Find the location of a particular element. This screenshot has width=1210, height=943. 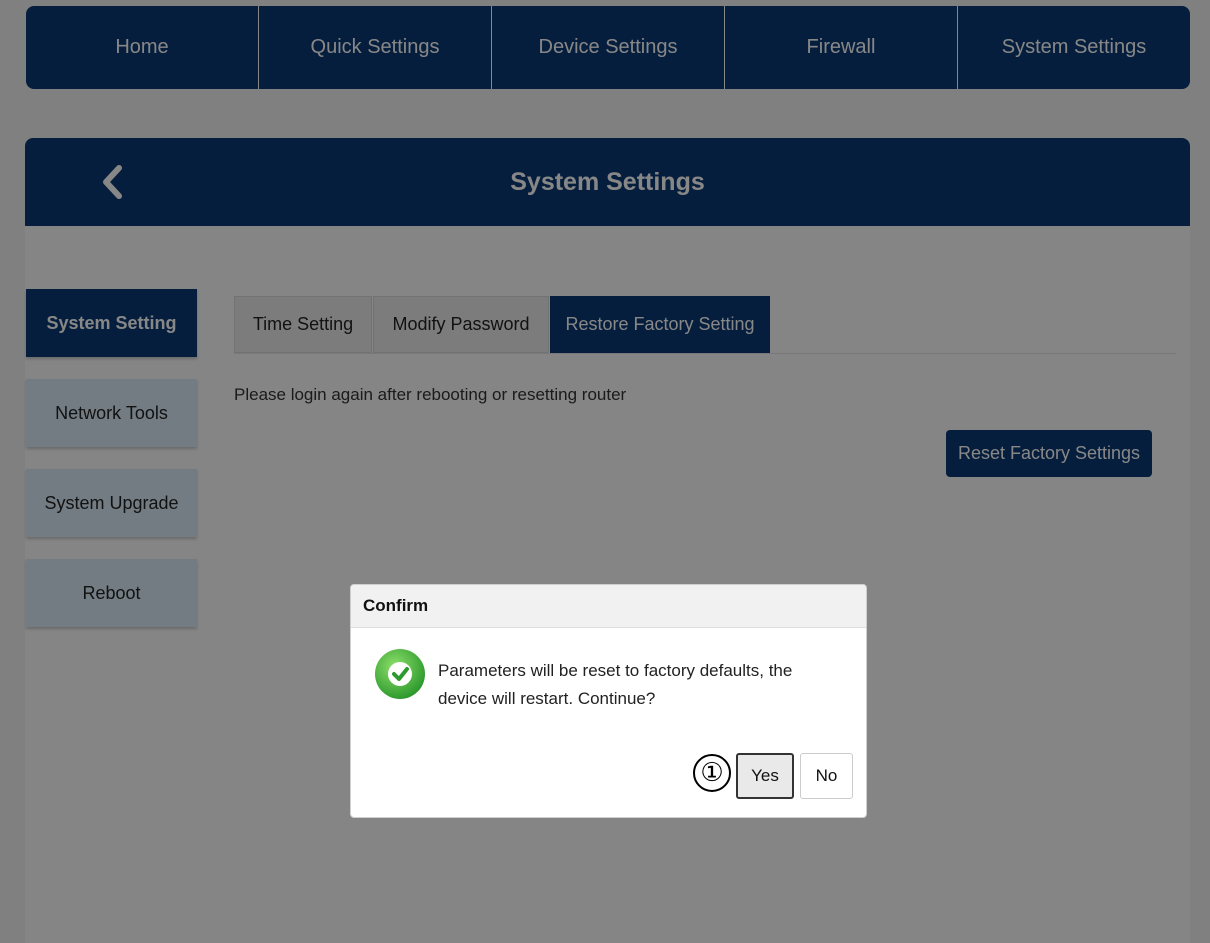

step-marker: ① is located at coordinates (712, 773).